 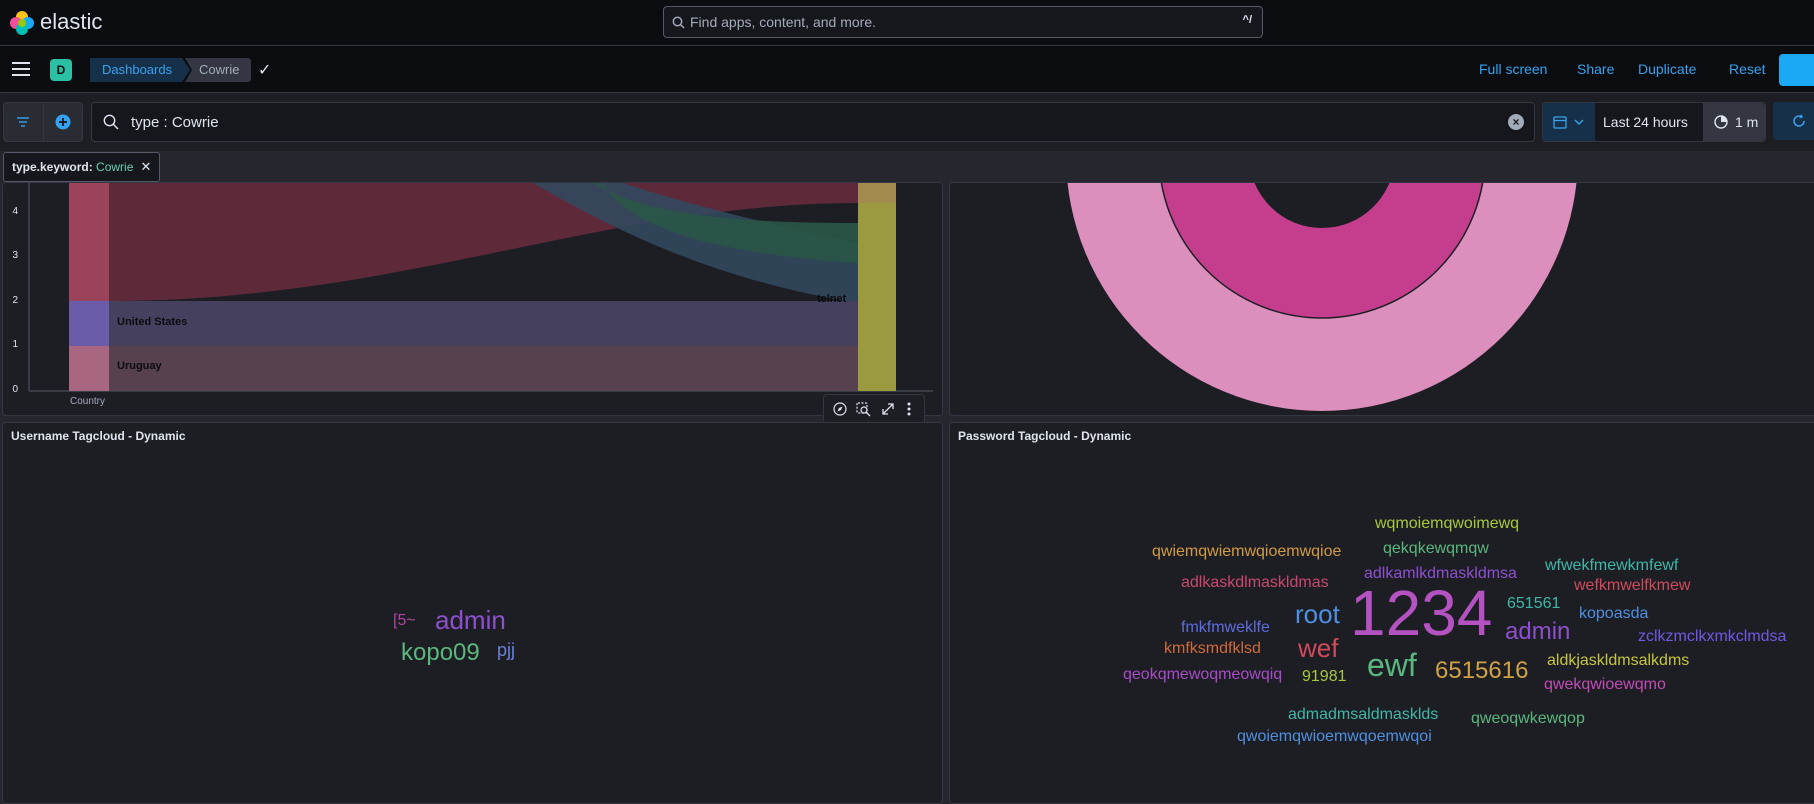 What do you see at coordinates (1533, 604) in the screenshot?
I see `password-word: 651561` at bounding box center [1533, 604].